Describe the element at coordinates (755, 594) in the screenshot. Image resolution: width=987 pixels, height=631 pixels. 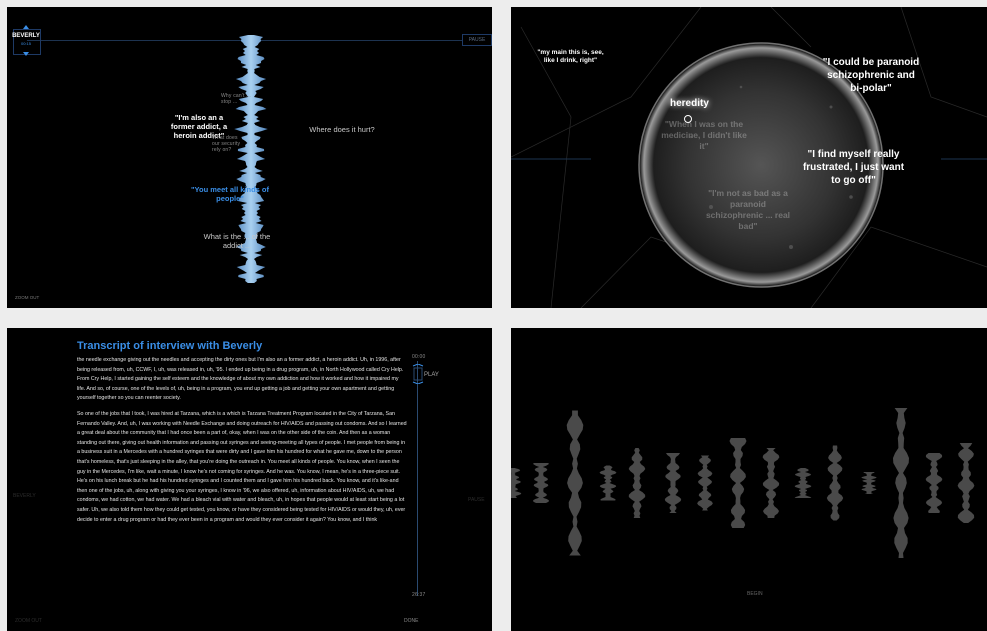
I see `begin-button: BEGIN` at that location.